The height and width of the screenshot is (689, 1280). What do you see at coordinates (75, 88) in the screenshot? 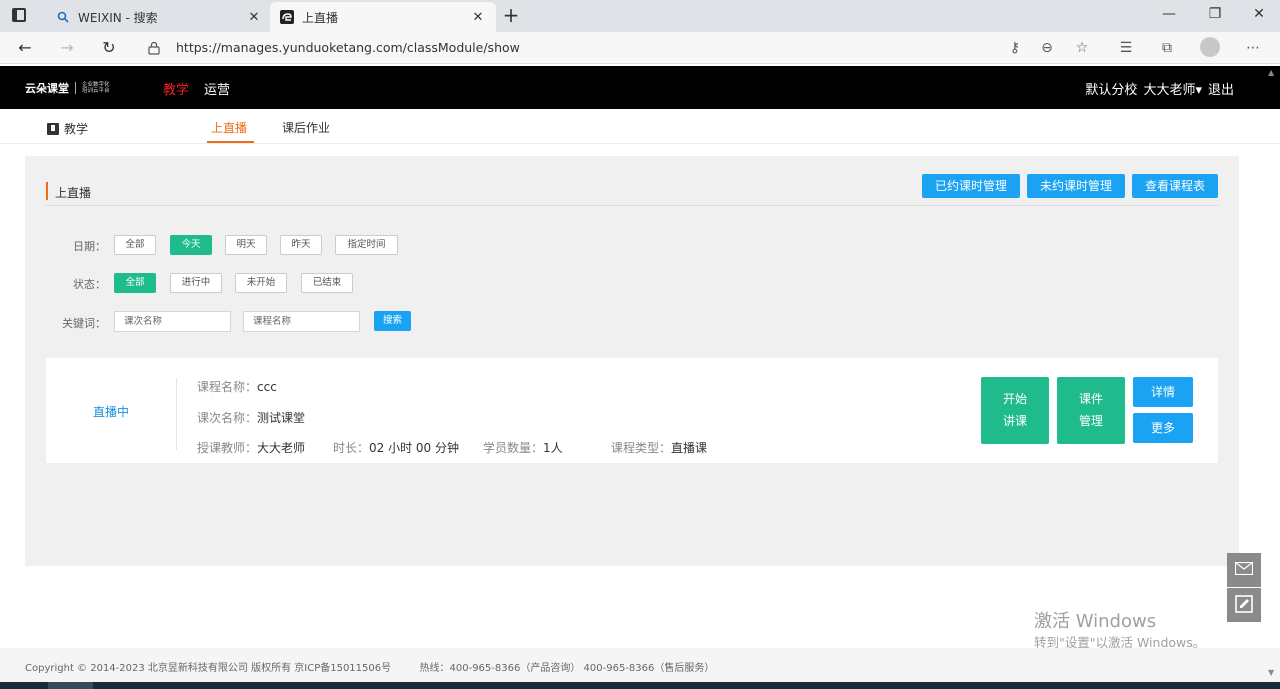
I see `logo-divider` at bounding box center [75, 88].